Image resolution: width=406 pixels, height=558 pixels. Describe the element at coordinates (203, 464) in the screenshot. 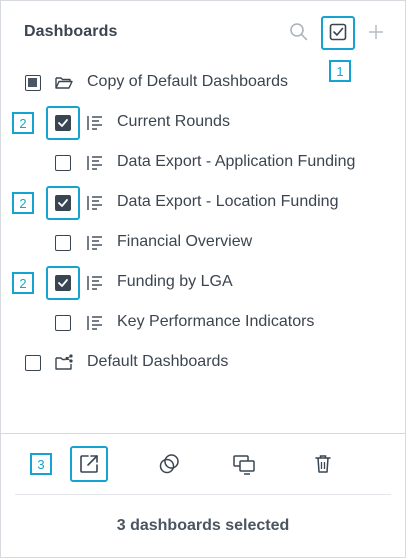

I see `bulk-action-toolbar: 3` at that location.